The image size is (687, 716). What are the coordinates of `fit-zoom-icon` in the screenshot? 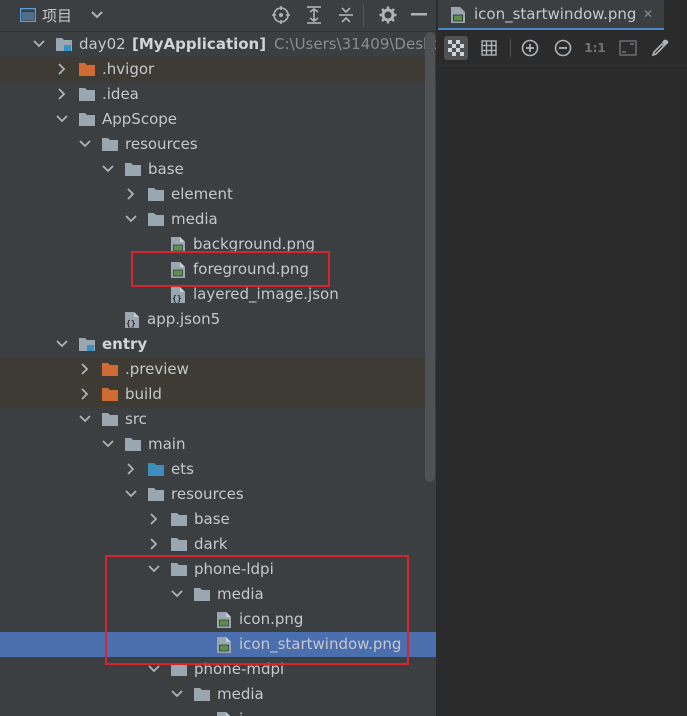 It's located at (628, 48).